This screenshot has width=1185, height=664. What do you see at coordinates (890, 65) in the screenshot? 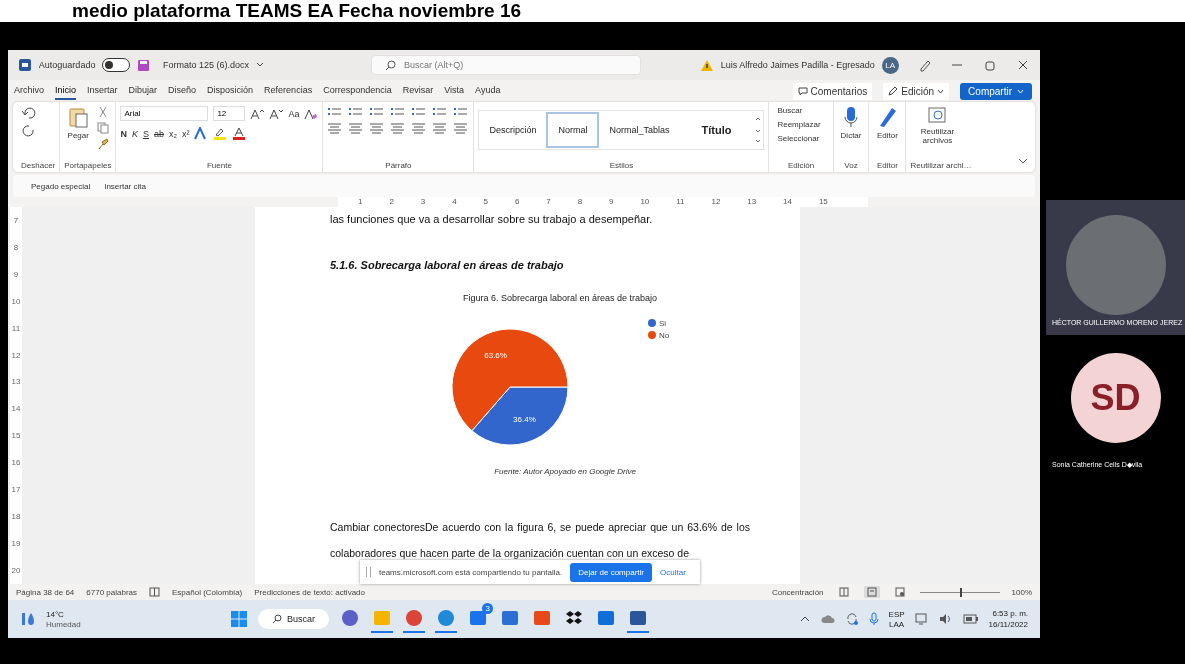
I see `user-avatar: LA` at bounding box center [890, 65].